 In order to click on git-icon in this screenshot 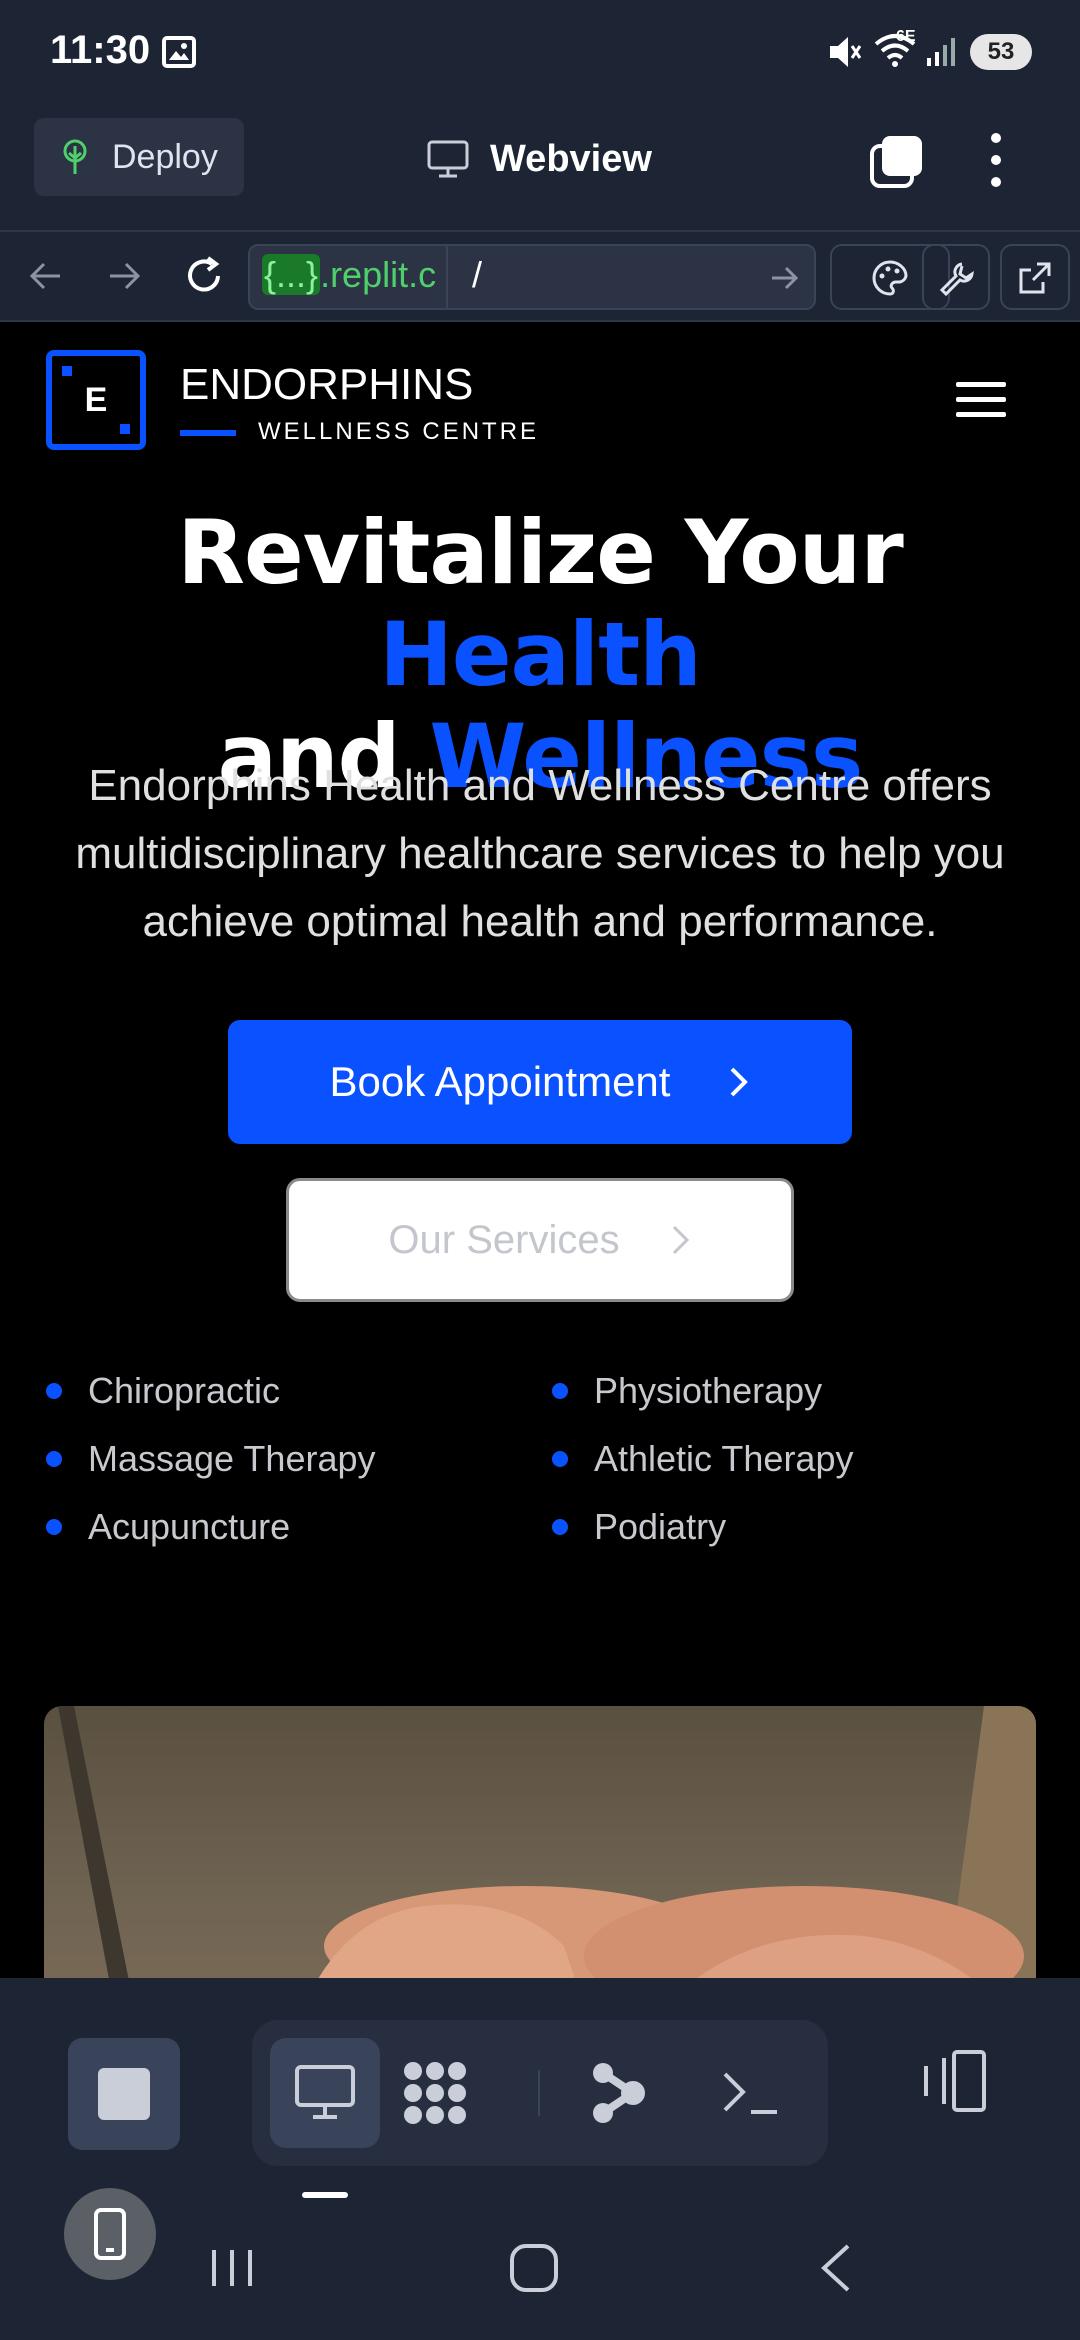, I will do `click(619, 2093)`.